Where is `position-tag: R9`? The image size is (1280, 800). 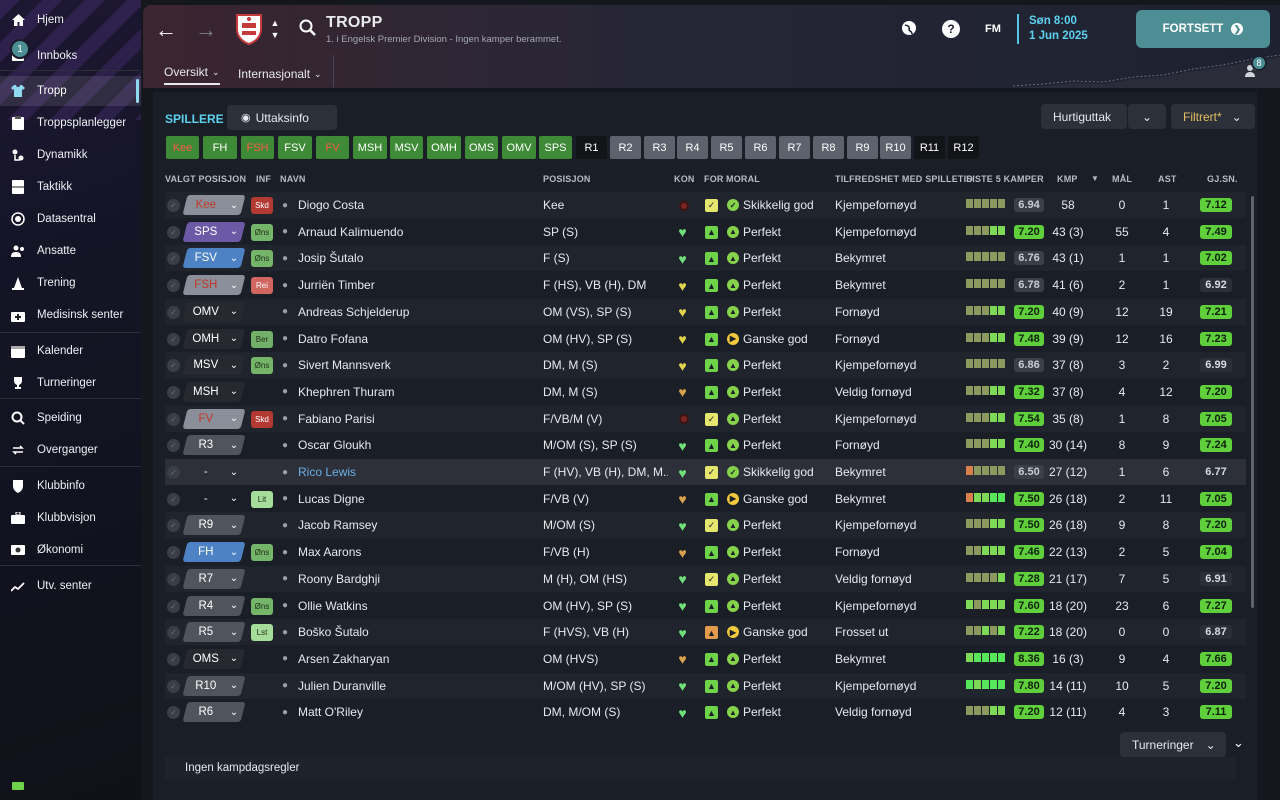
position-tag: R9 is located at coordinates (862, 147).